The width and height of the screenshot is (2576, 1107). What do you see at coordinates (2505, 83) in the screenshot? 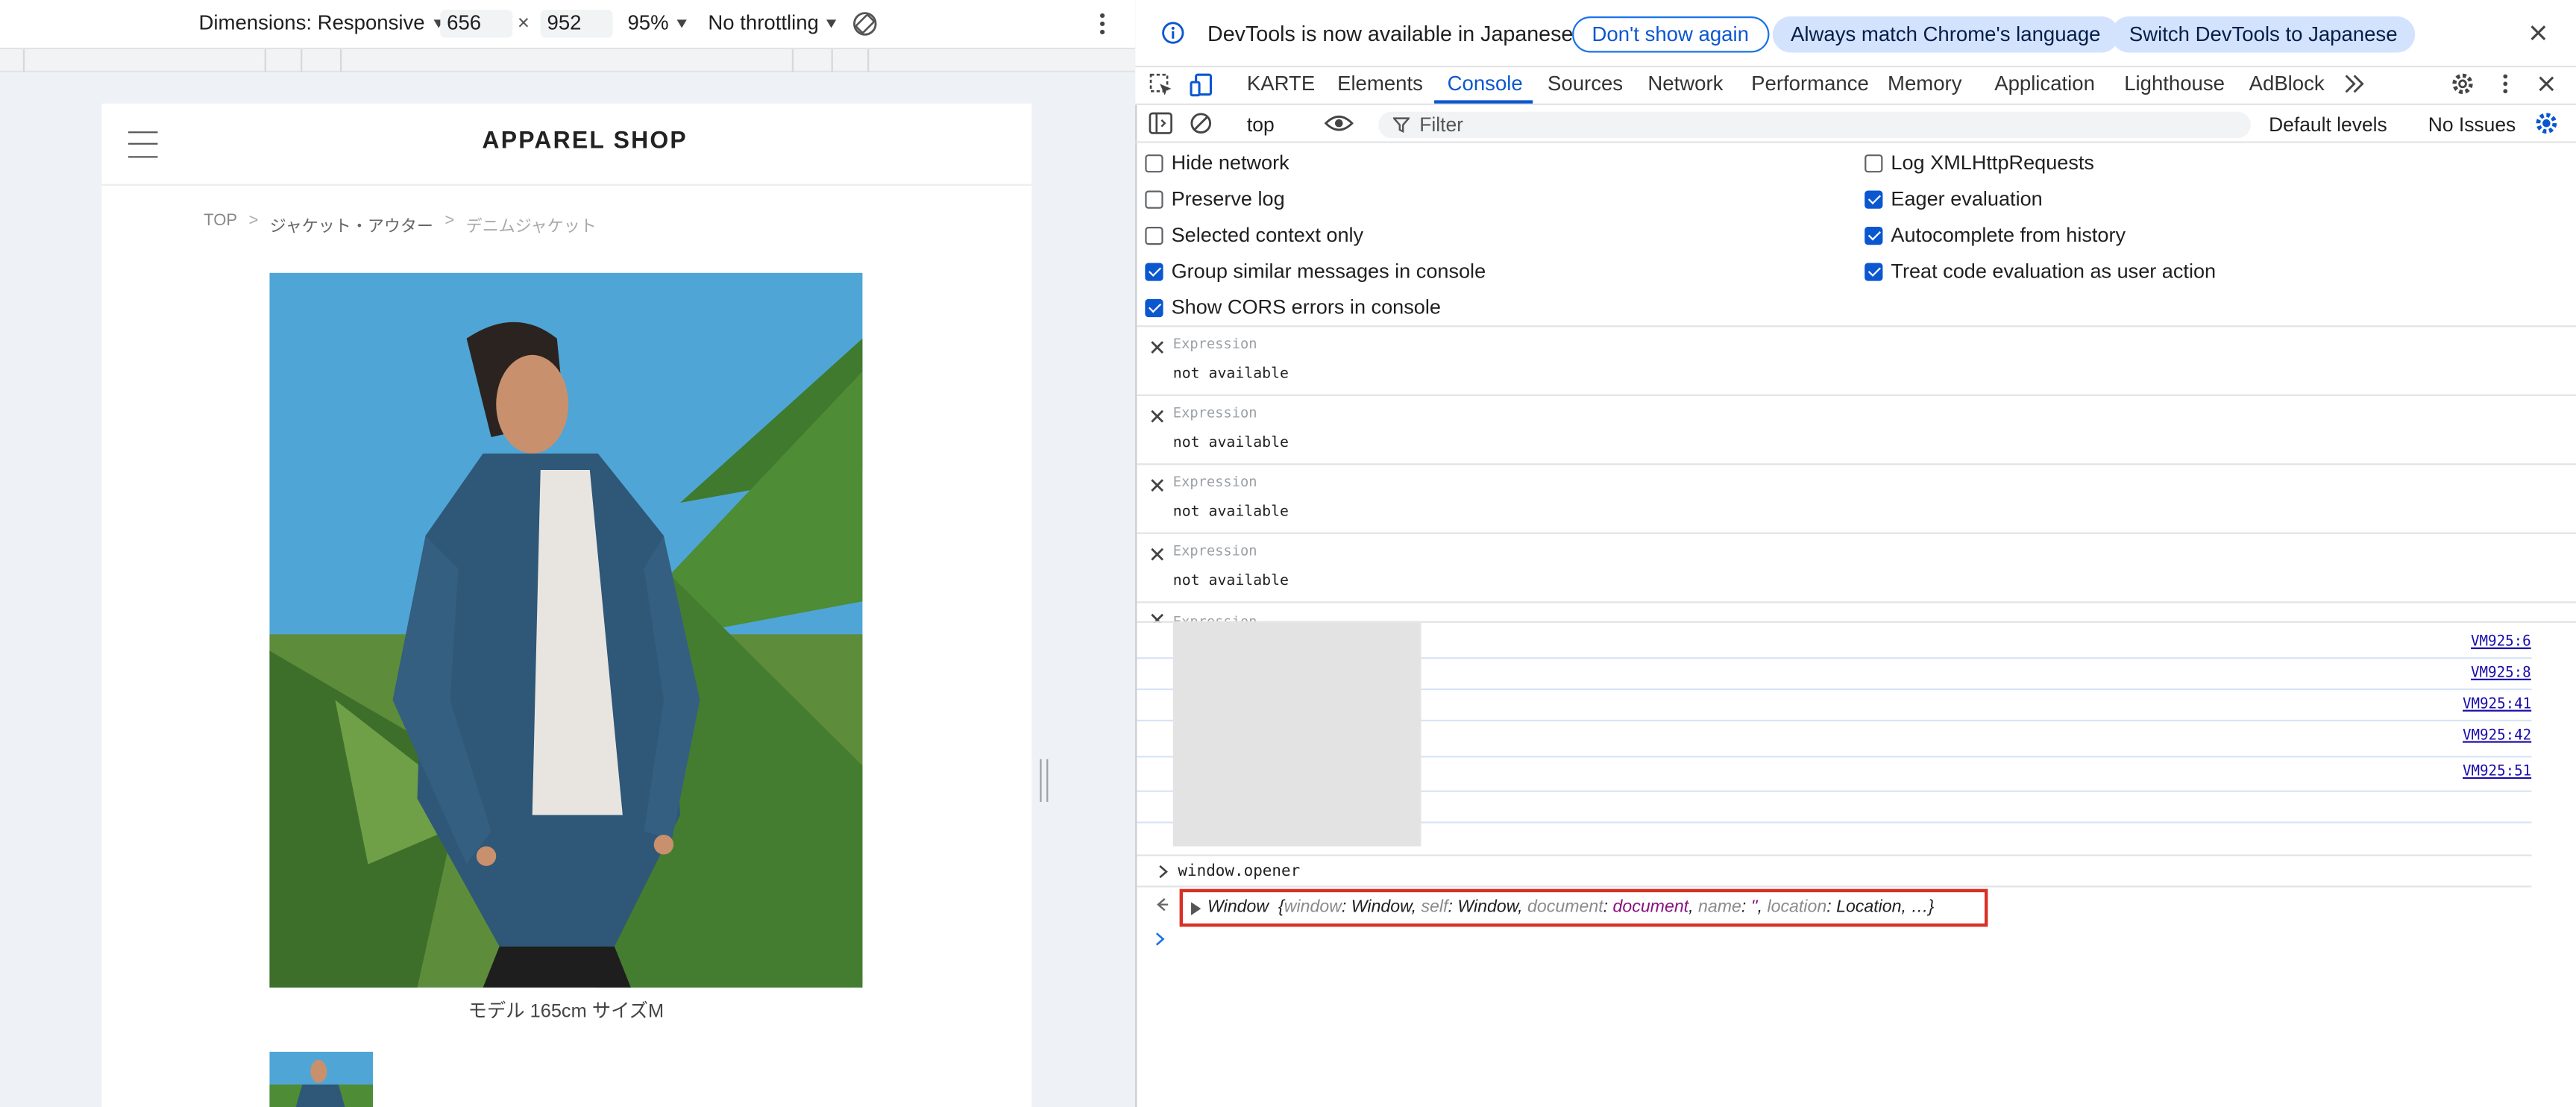
I see `customize-menu-icon` at bounding box center [2505, 83].